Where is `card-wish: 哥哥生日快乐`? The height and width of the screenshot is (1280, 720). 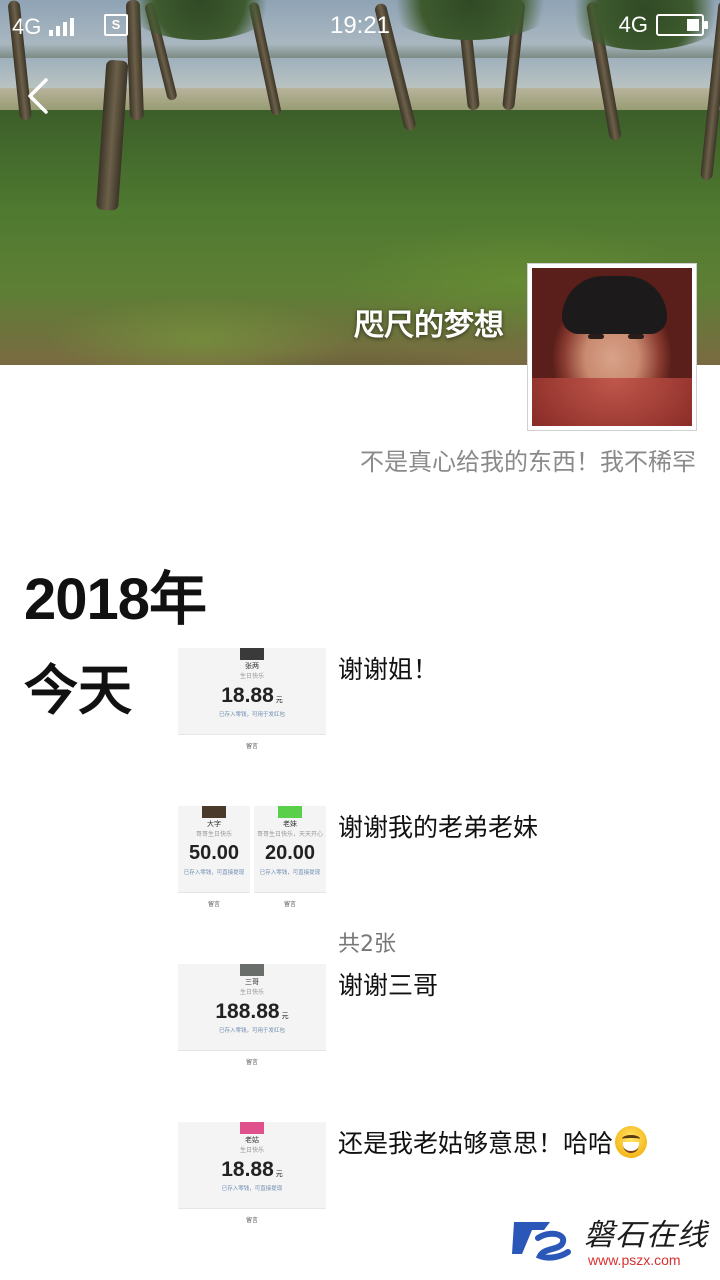
card-wish: 哥哥生日快乐 is located at coordinates (213, 834).